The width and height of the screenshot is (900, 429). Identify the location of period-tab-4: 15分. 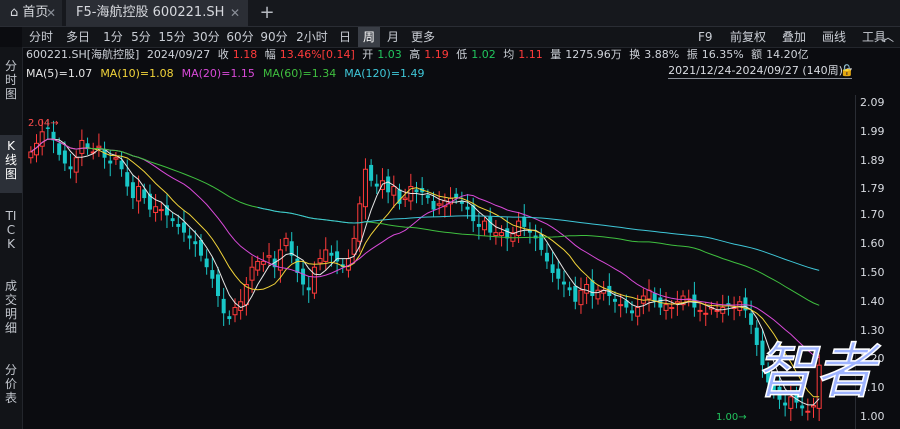
(172, 37).